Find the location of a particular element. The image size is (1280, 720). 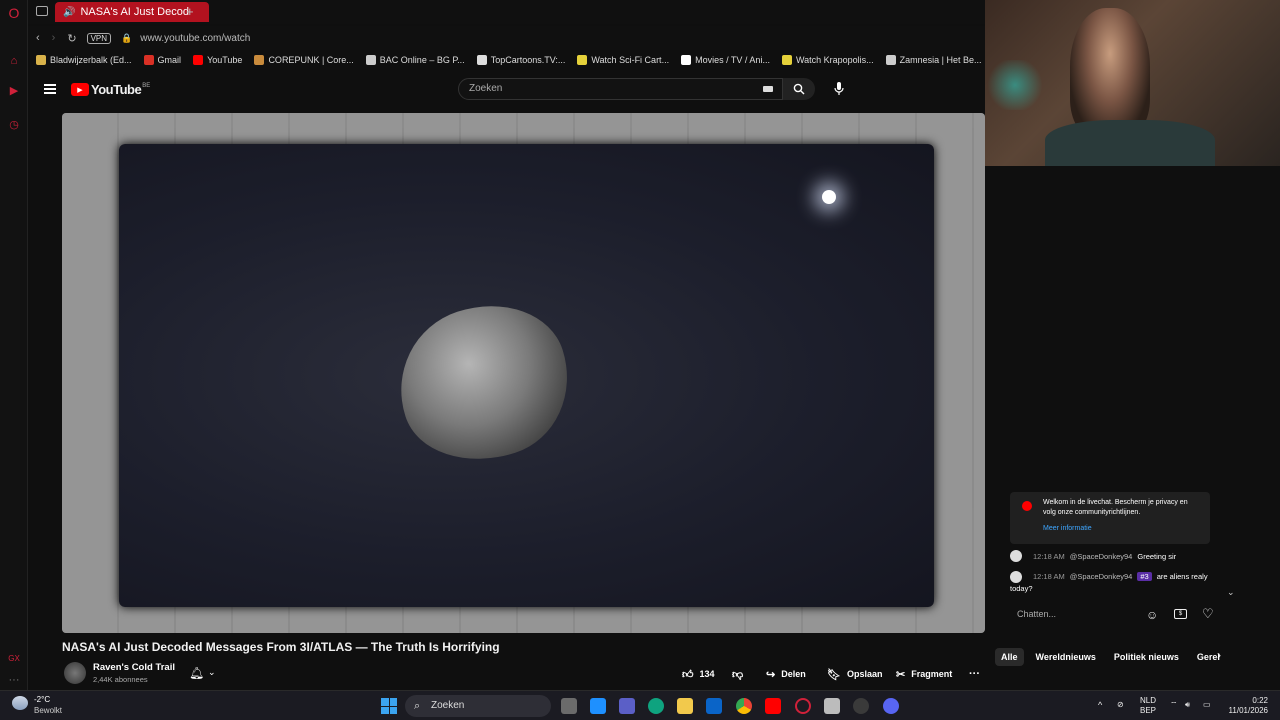

dislike-button: 👎︎ is located at coordinates (737, 674).